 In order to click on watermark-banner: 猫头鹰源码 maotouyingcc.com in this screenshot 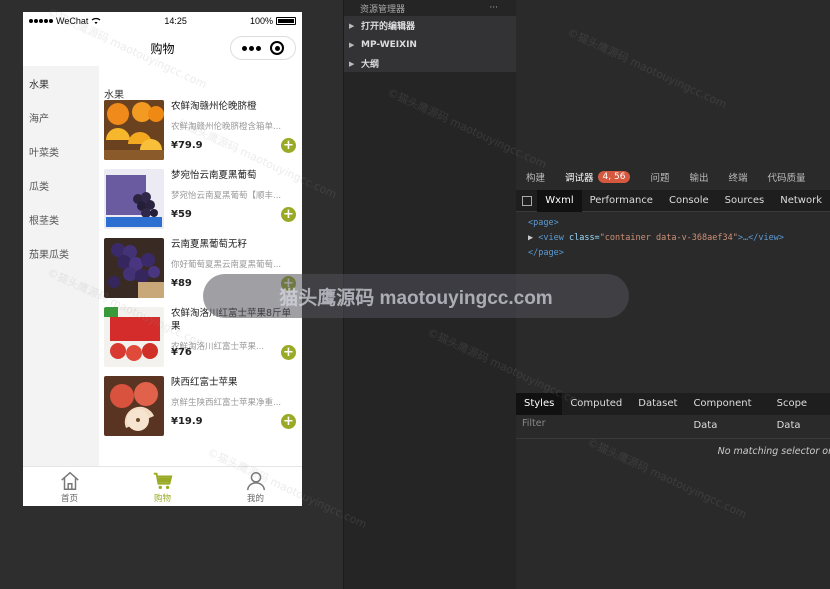, I will do `click(416, 296)`.